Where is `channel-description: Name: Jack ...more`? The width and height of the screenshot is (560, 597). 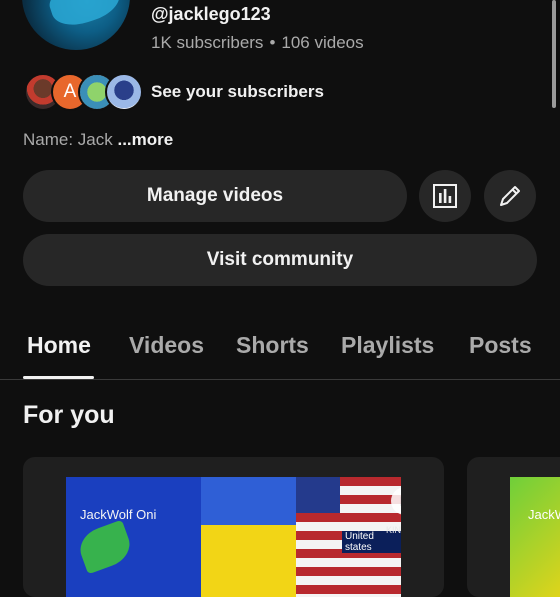
channel-description: Name: Jack ...more is located at coordinates (98, 140).